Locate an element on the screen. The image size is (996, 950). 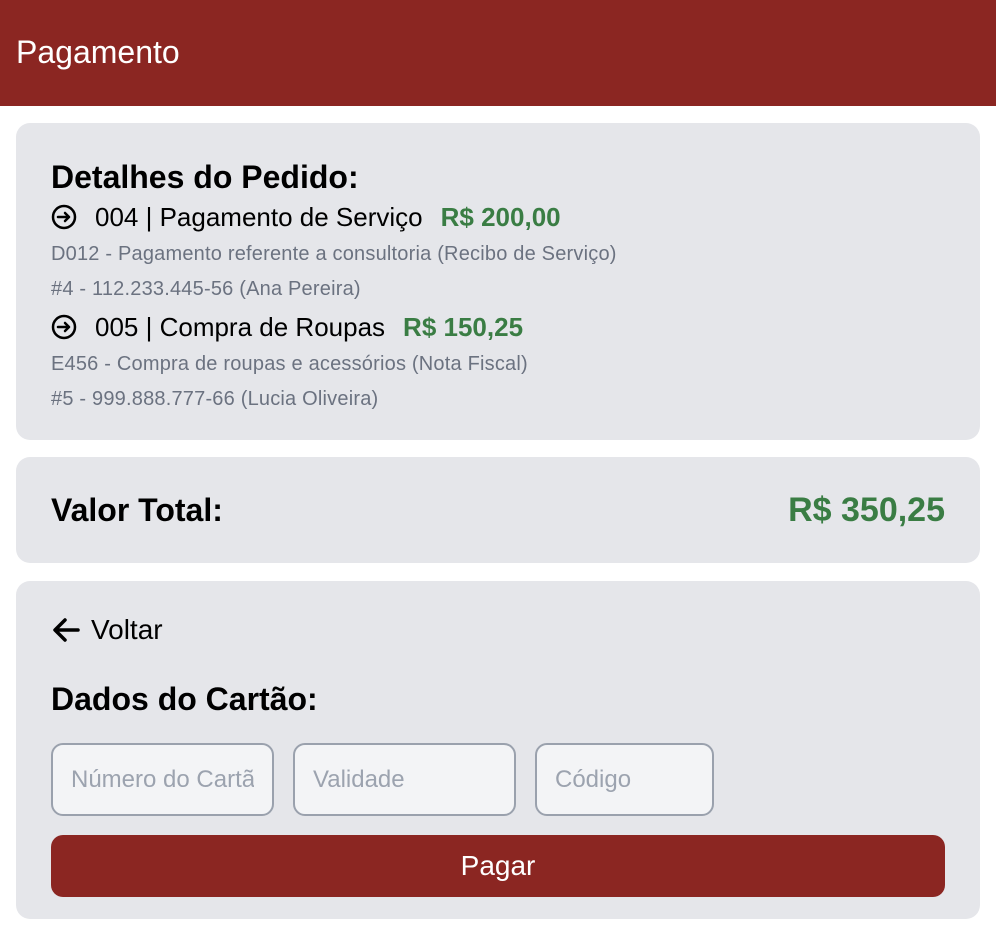
total-label: Valor Total: is located at coordinates (137, 509).